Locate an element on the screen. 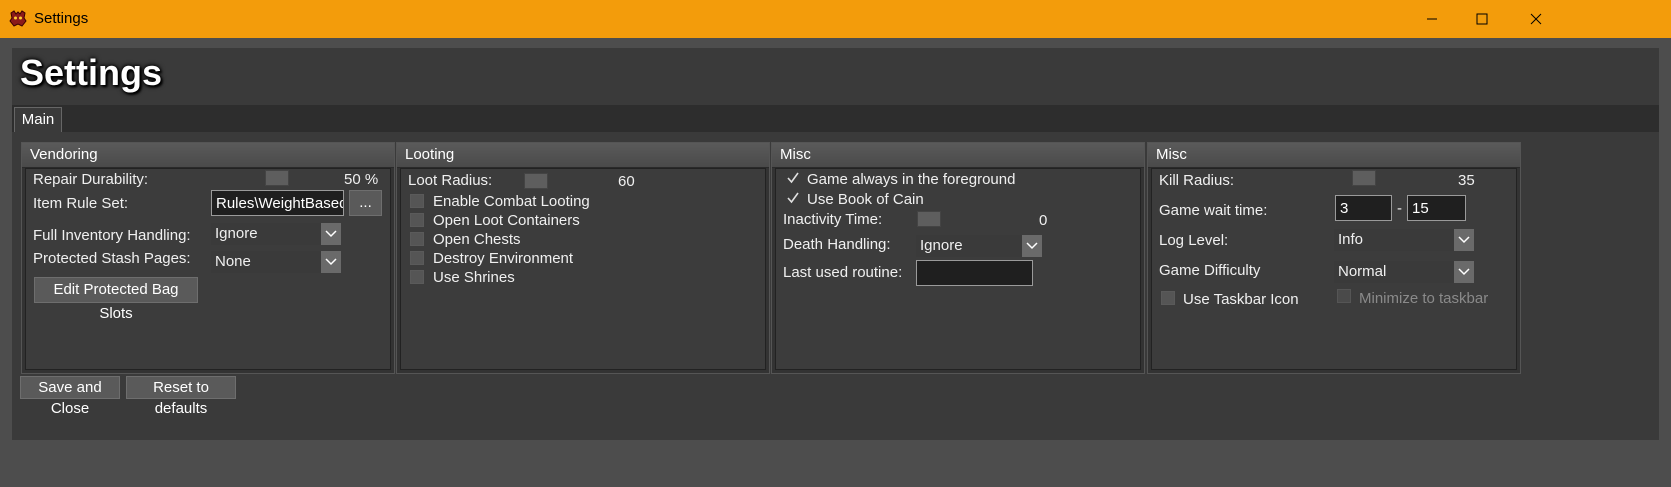  book-of-cain-label: Use Book of Cain is located at coordinates (865, 199).